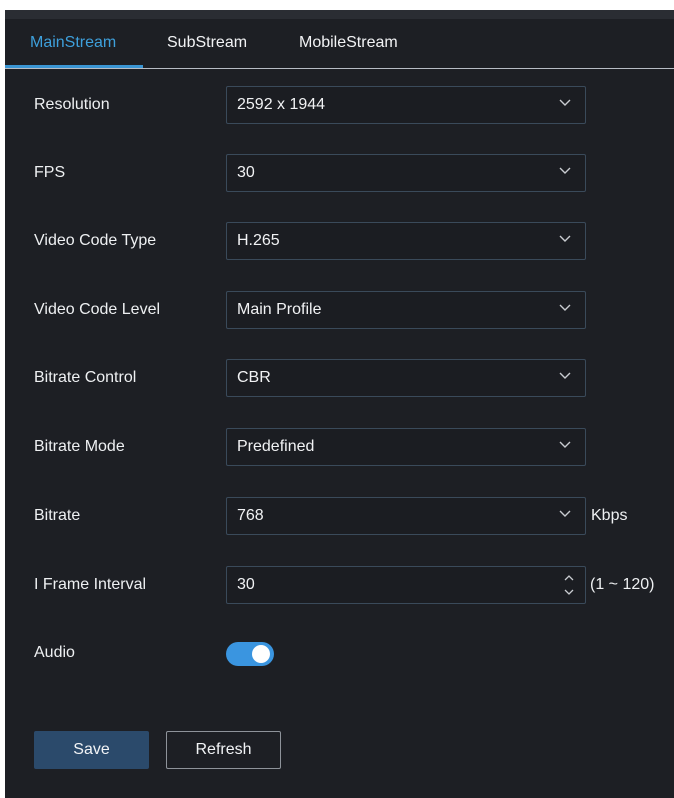  What do you see at coordinates (406, 447) in the screenshot?
I see `bitrate-mode-select: Predefined` at bounding box center [406, 447].